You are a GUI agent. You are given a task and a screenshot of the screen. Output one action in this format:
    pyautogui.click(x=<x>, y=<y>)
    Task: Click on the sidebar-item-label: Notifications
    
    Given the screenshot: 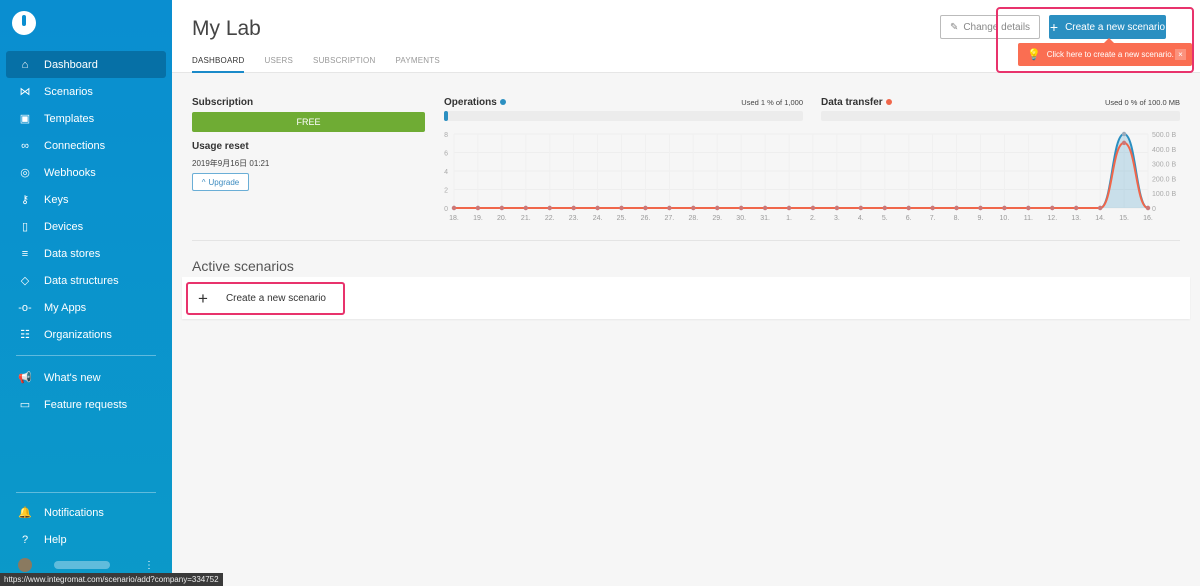 What is the action you would take?
    pyautogui.click(x=74, y=512)
    